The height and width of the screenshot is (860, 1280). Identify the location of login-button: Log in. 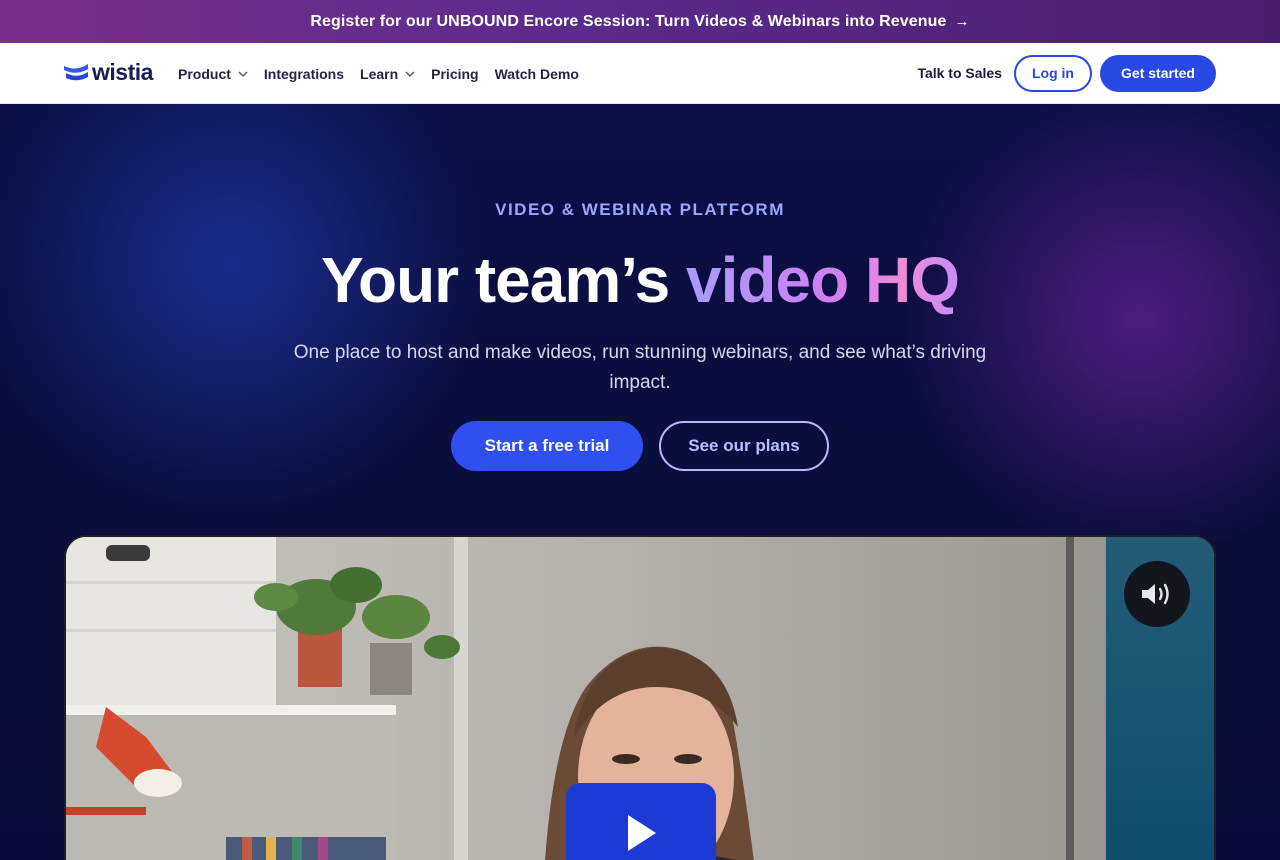
(1053, 73).